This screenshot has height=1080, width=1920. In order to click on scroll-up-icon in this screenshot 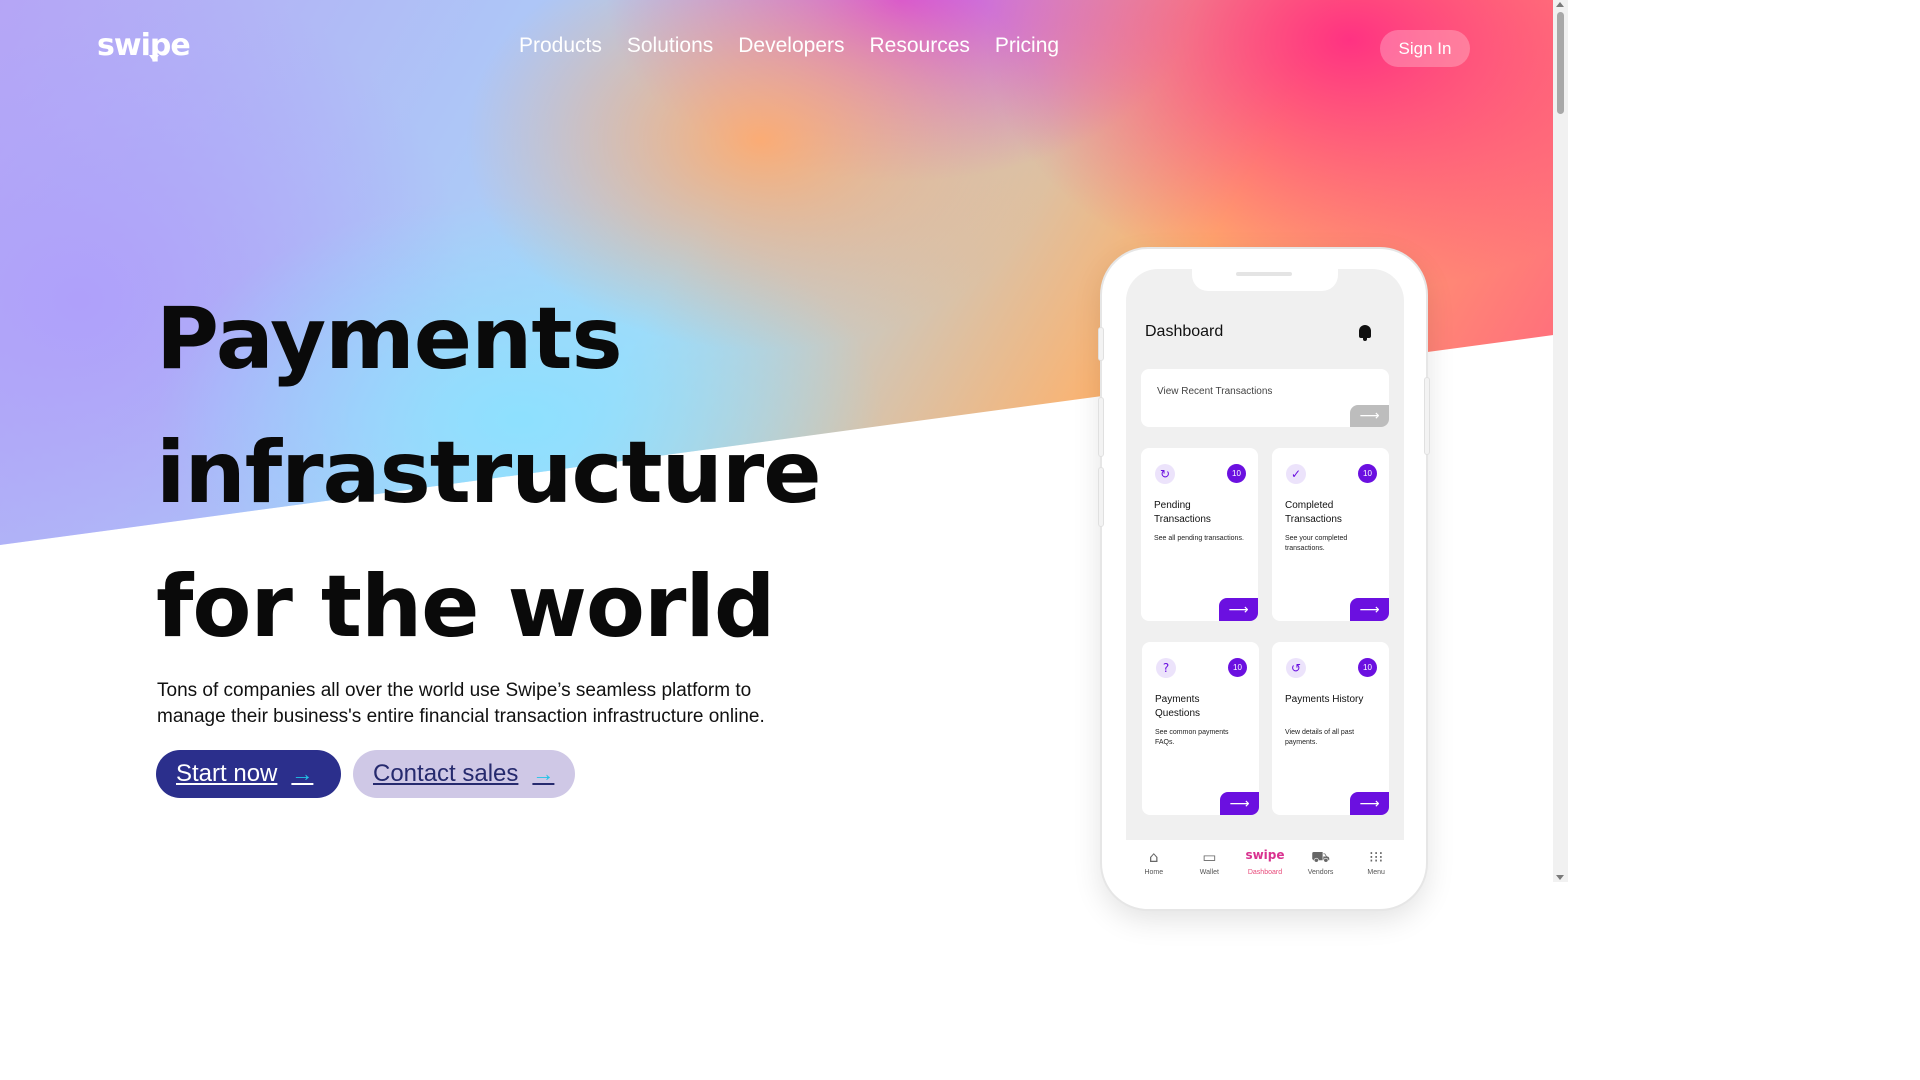, I will do `click(1560, 4)`.